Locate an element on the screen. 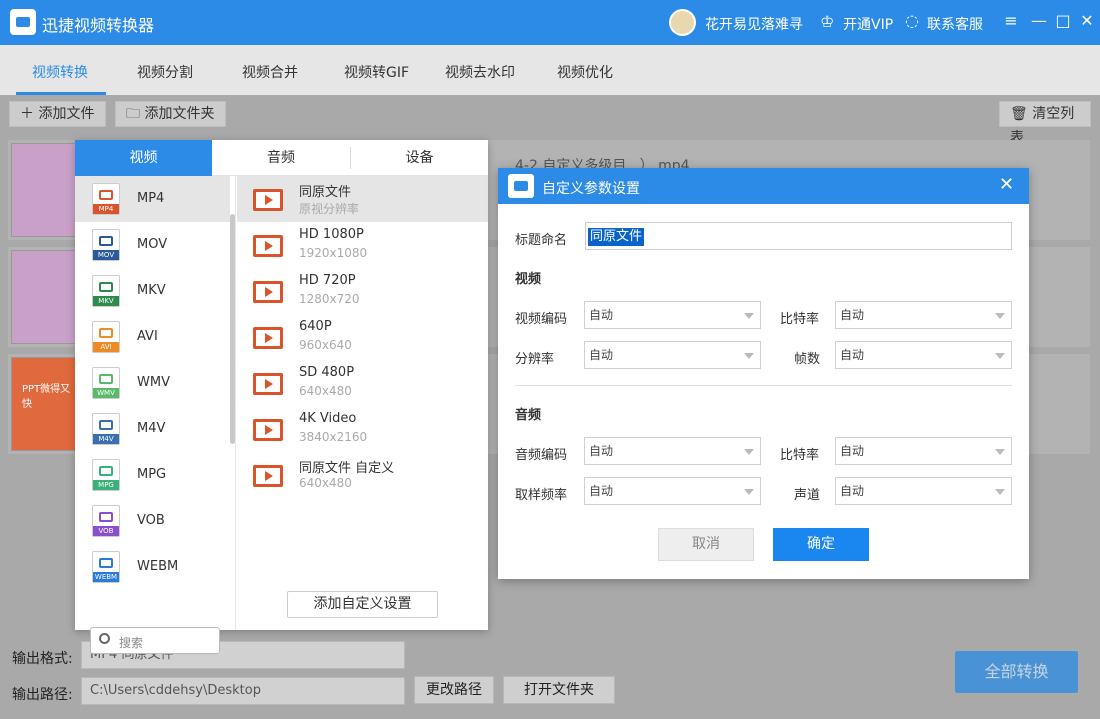 The width and height of the screenshot is (1100, 719). output-path-input: C:\Users\cddehsy\Desktop is located at coordinates (243, 691).